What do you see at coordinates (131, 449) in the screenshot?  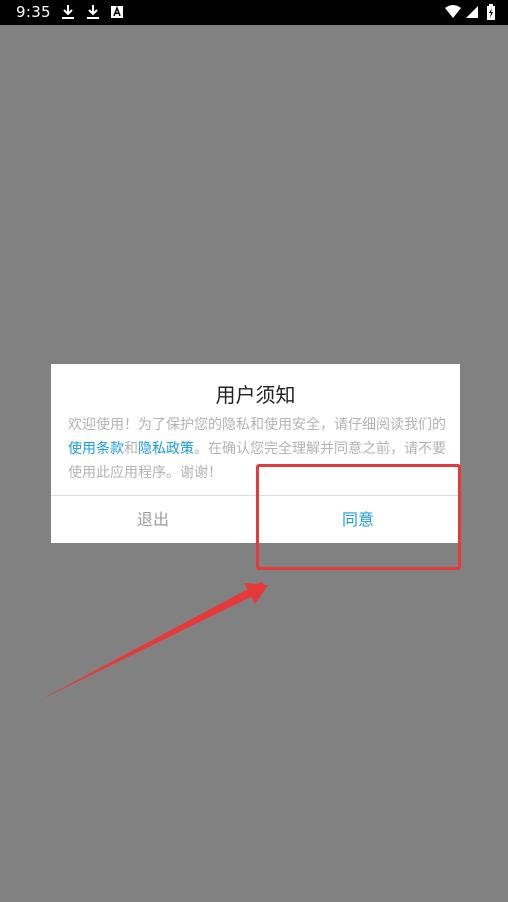 I see `message-text: 和` at bounding box center [131, 449].